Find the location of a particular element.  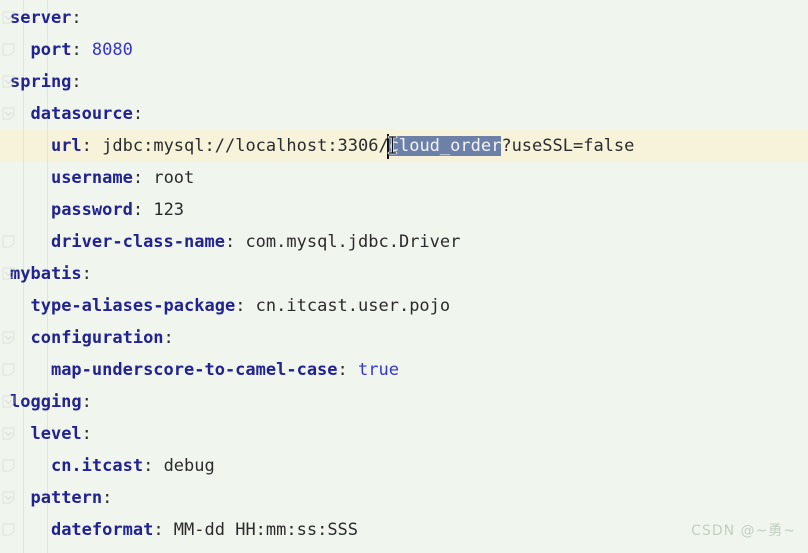

yaml-key: type-aliases-package is located at coordinates (133, 306).